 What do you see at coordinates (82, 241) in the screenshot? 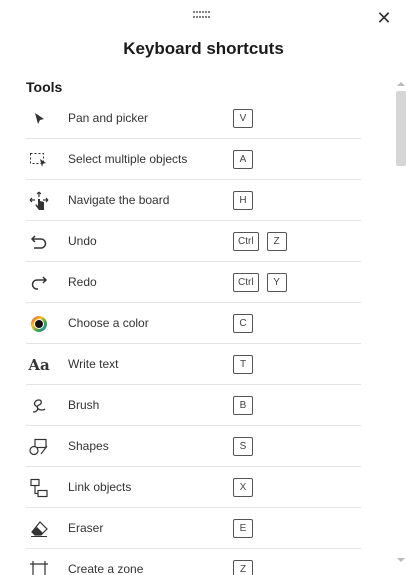
I see `shortcut-label: Undo` at bounding box center [82, 241].